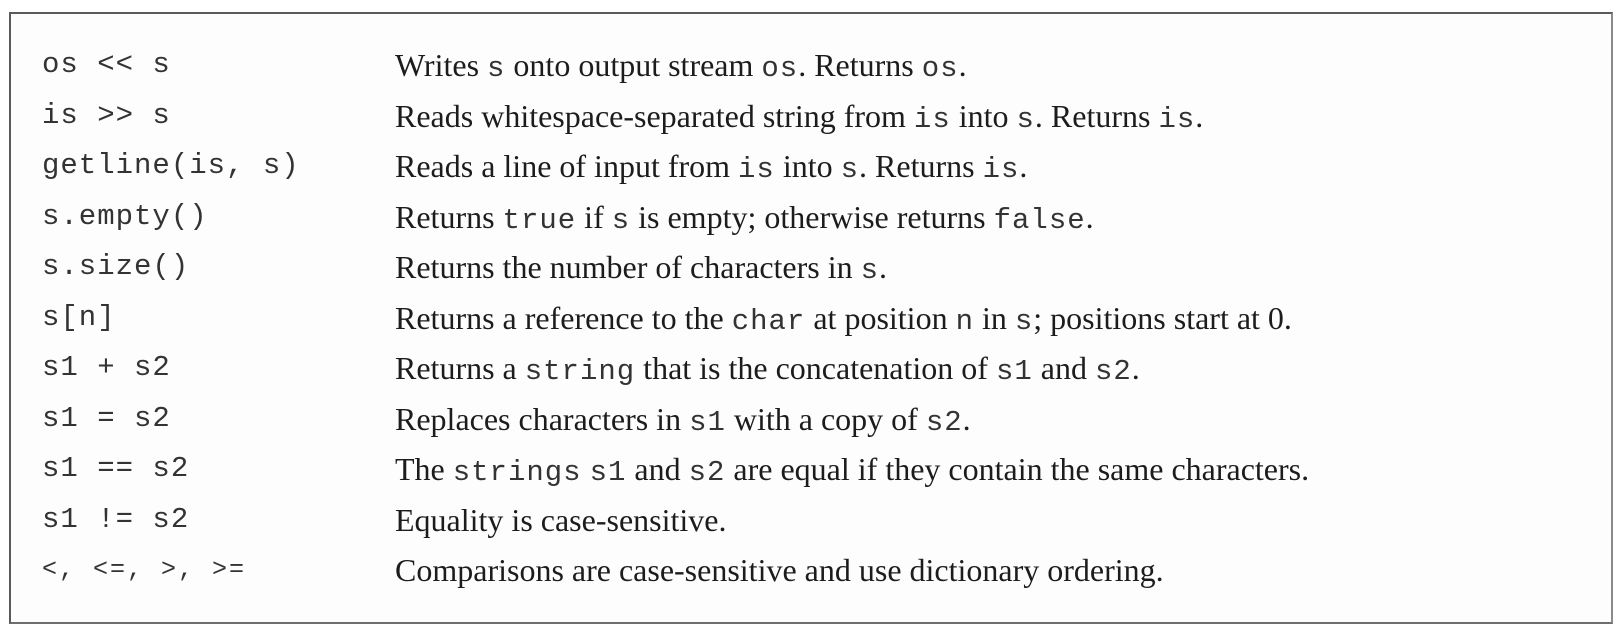 The image size is (1624, 632). I want to click on description-text: with a copy of, so click(825, 418).